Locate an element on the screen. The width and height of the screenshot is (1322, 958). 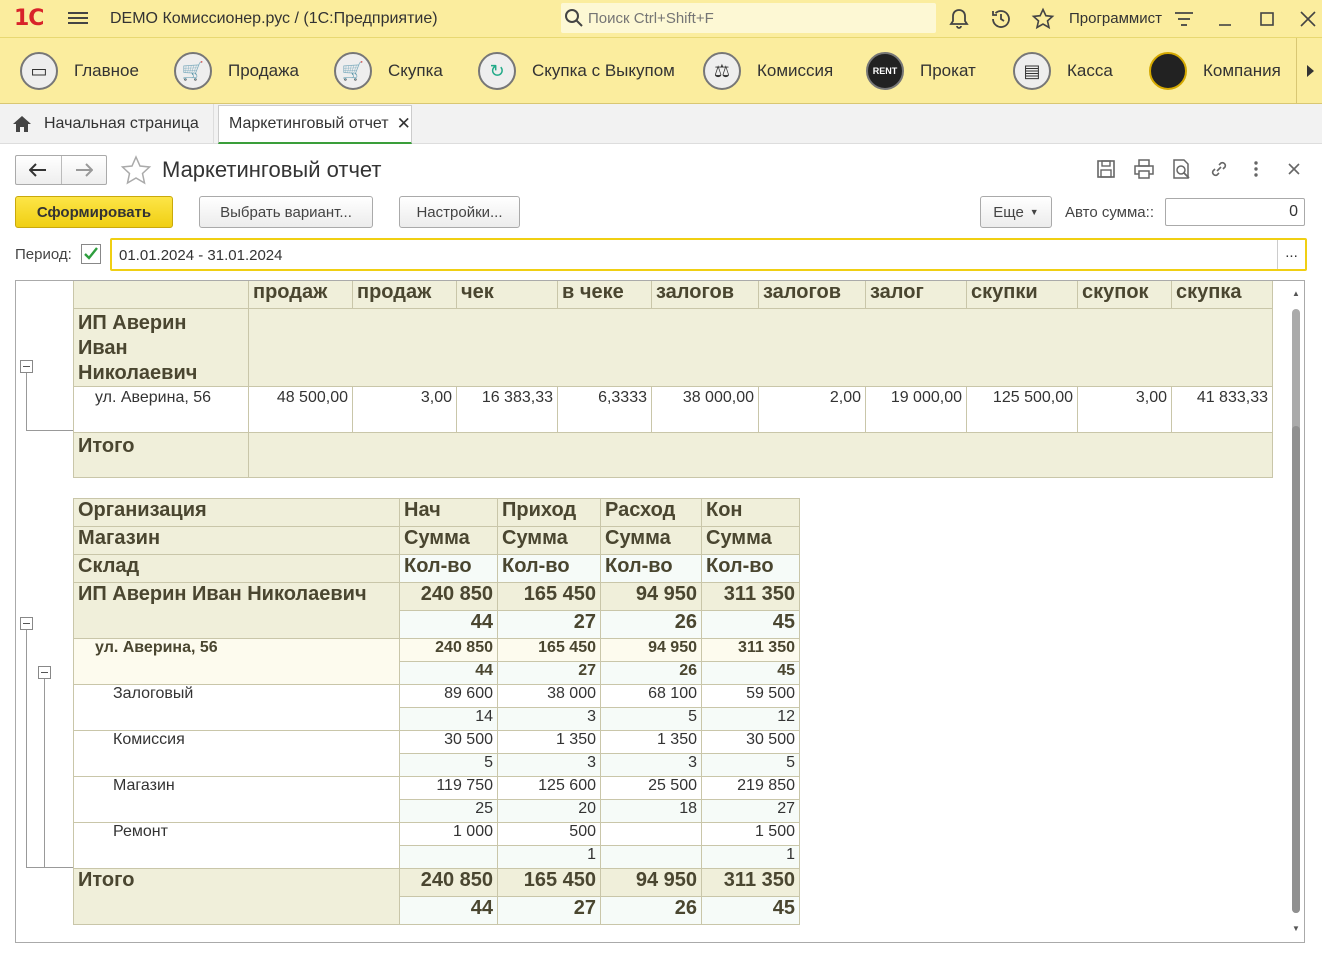
section-buyback: ↻ Скупка с Выкупом is located at coordinates (576, 71).